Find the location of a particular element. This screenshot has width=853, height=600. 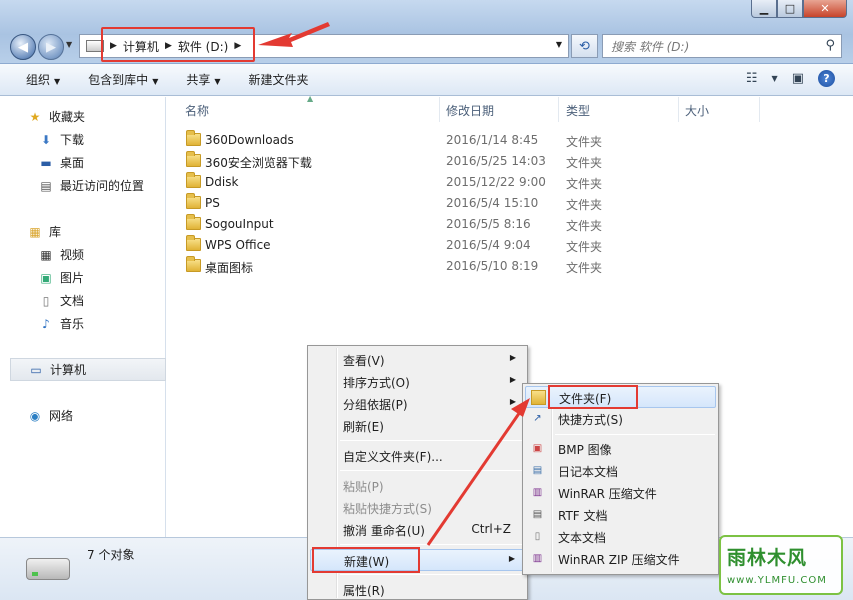

notepad-icon: ▤ is located at coordinates (537, 470).